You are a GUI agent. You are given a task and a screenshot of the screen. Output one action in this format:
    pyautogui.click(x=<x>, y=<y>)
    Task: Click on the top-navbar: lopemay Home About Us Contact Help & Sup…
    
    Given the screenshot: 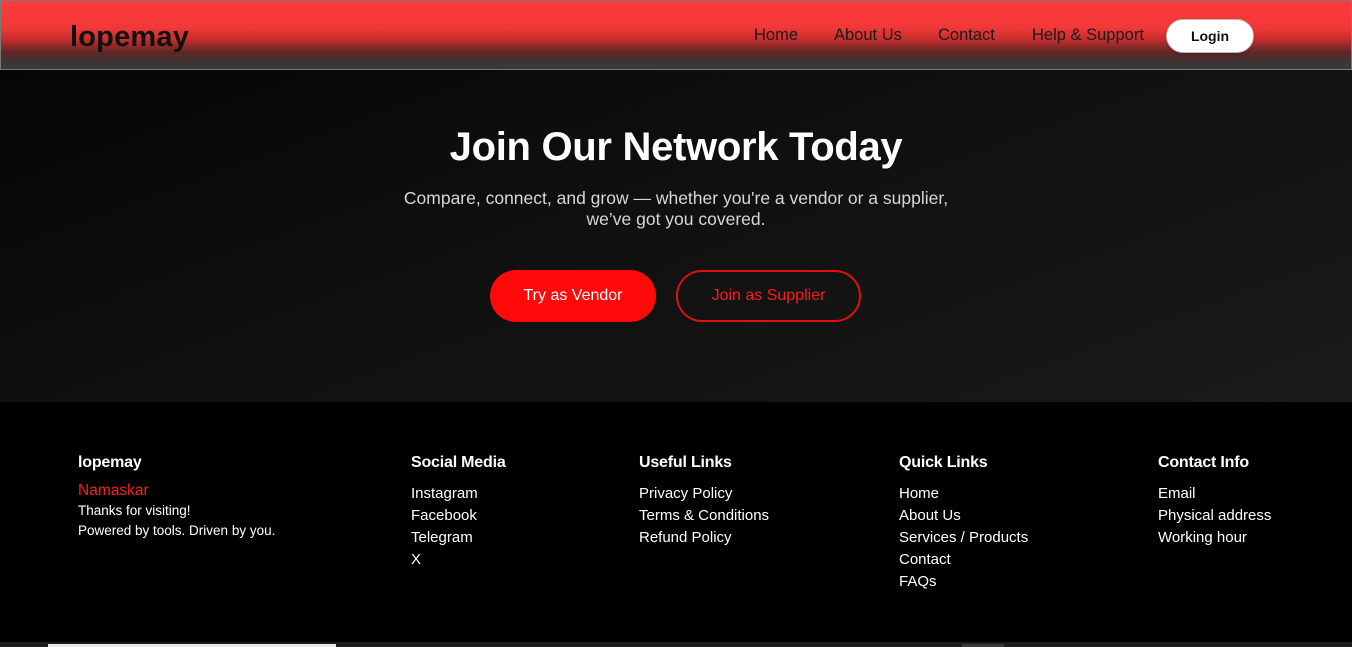 What is the action you would take?
    pyautogui.click(x=676, y=35)
    